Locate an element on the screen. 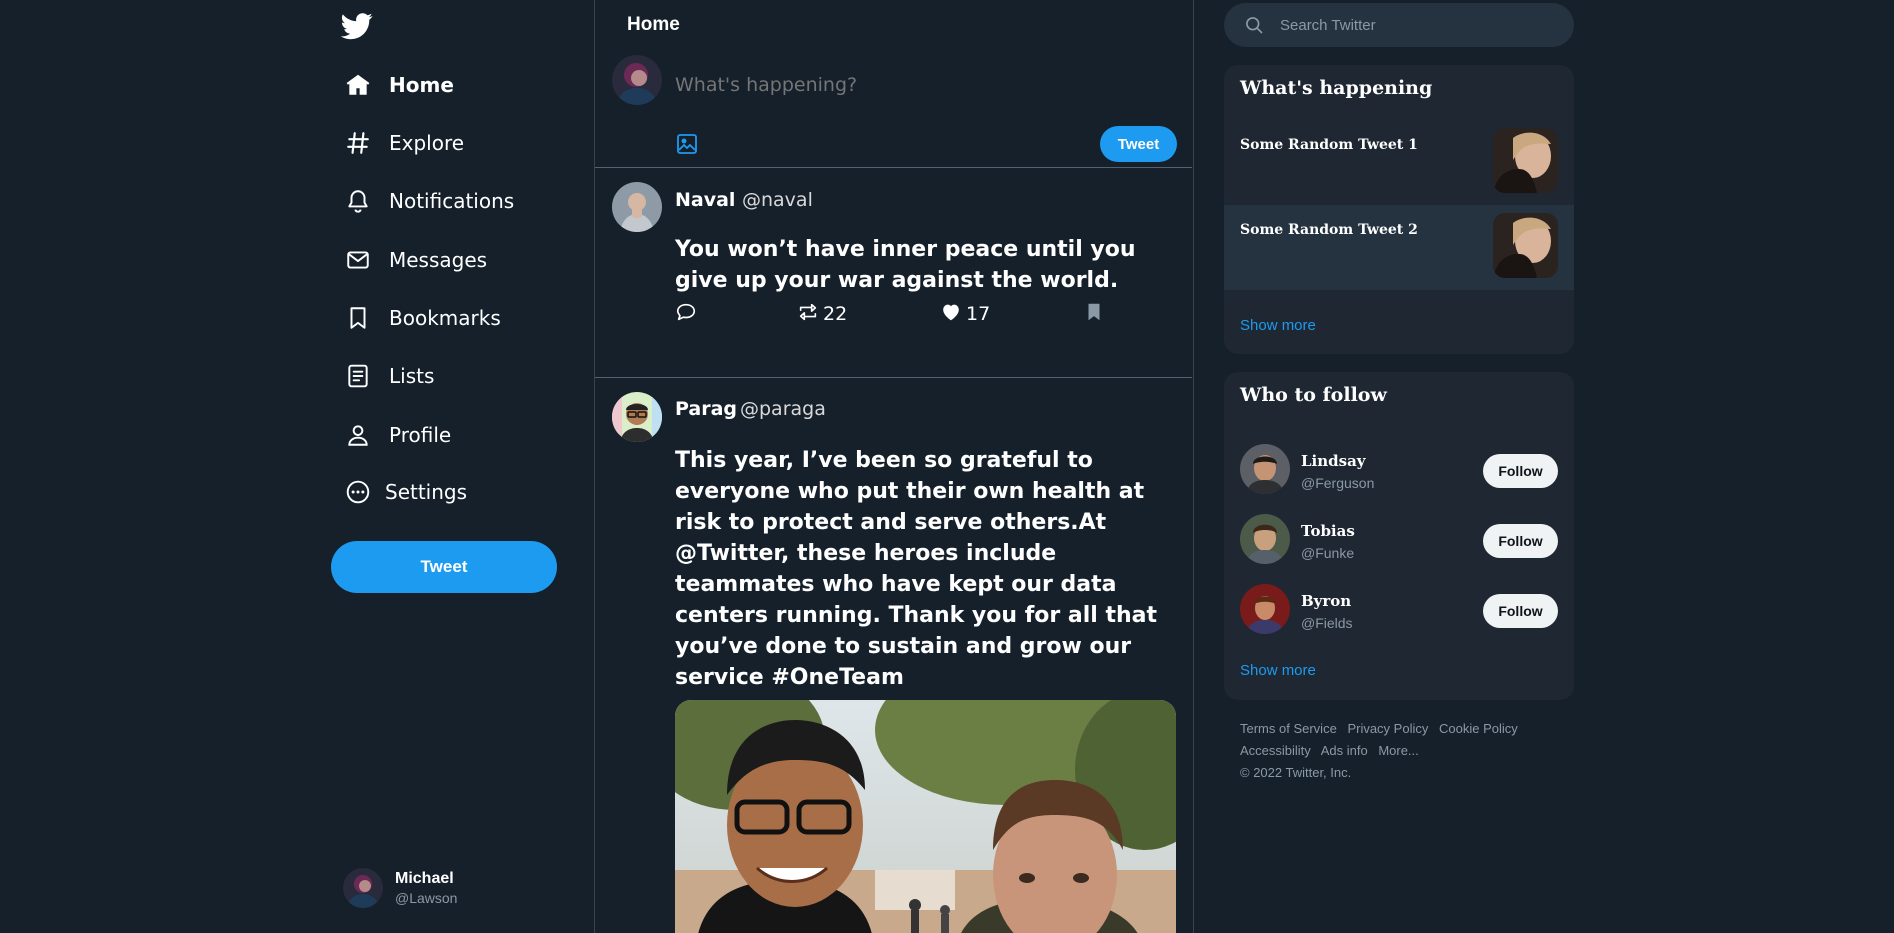 Image resolution: width=1894 pixels, height=933 pixels. bell-icon is located at coordinates (358, 201).